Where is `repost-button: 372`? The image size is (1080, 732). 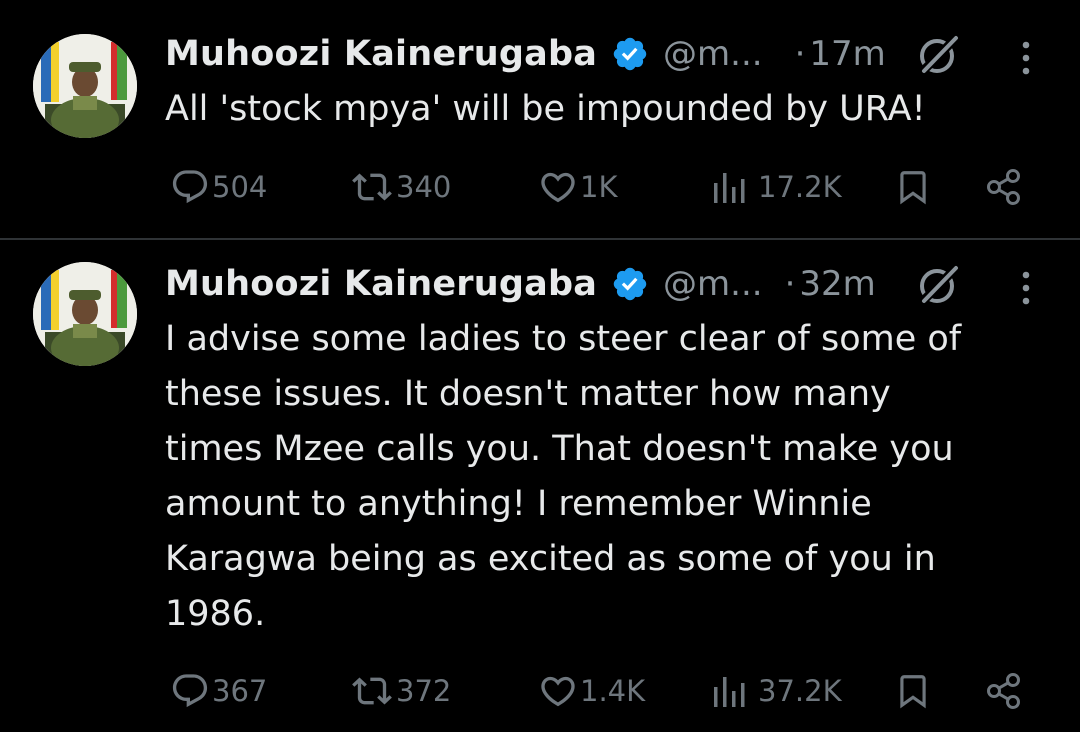 repost-button: 372 is located at coordinates (400, 691).